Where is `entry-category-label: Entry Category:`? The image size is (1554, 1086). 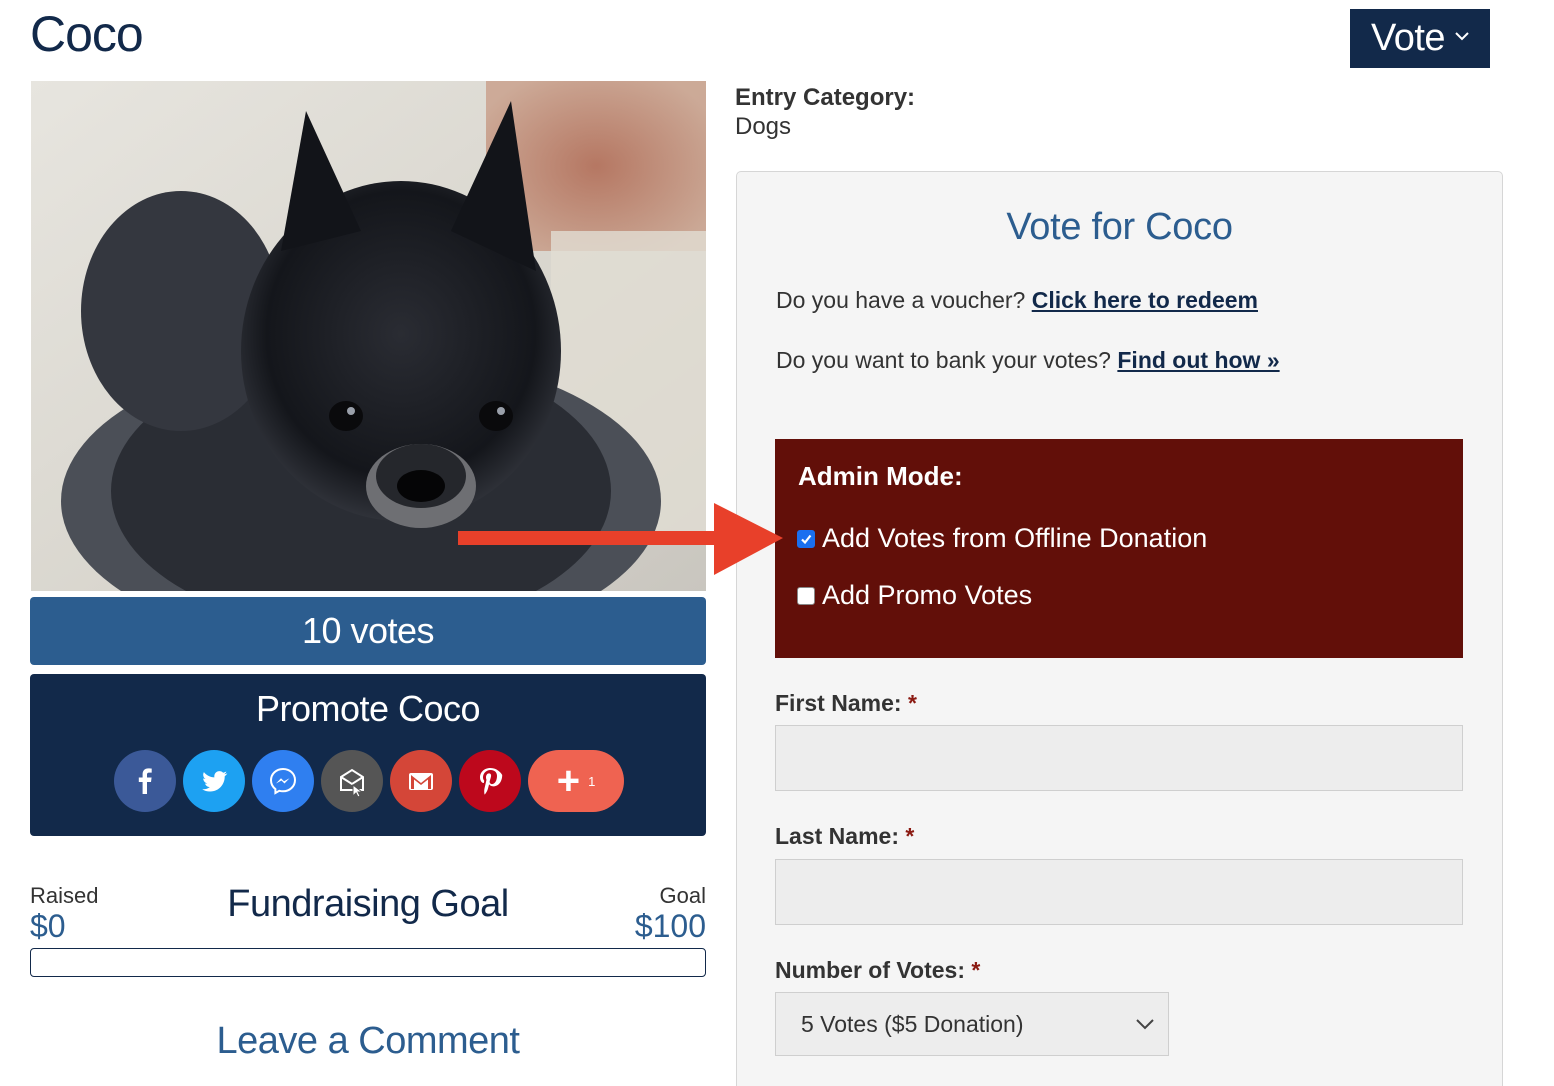 entry-category-label: Entry Category: is located at coordinates (825, 97).